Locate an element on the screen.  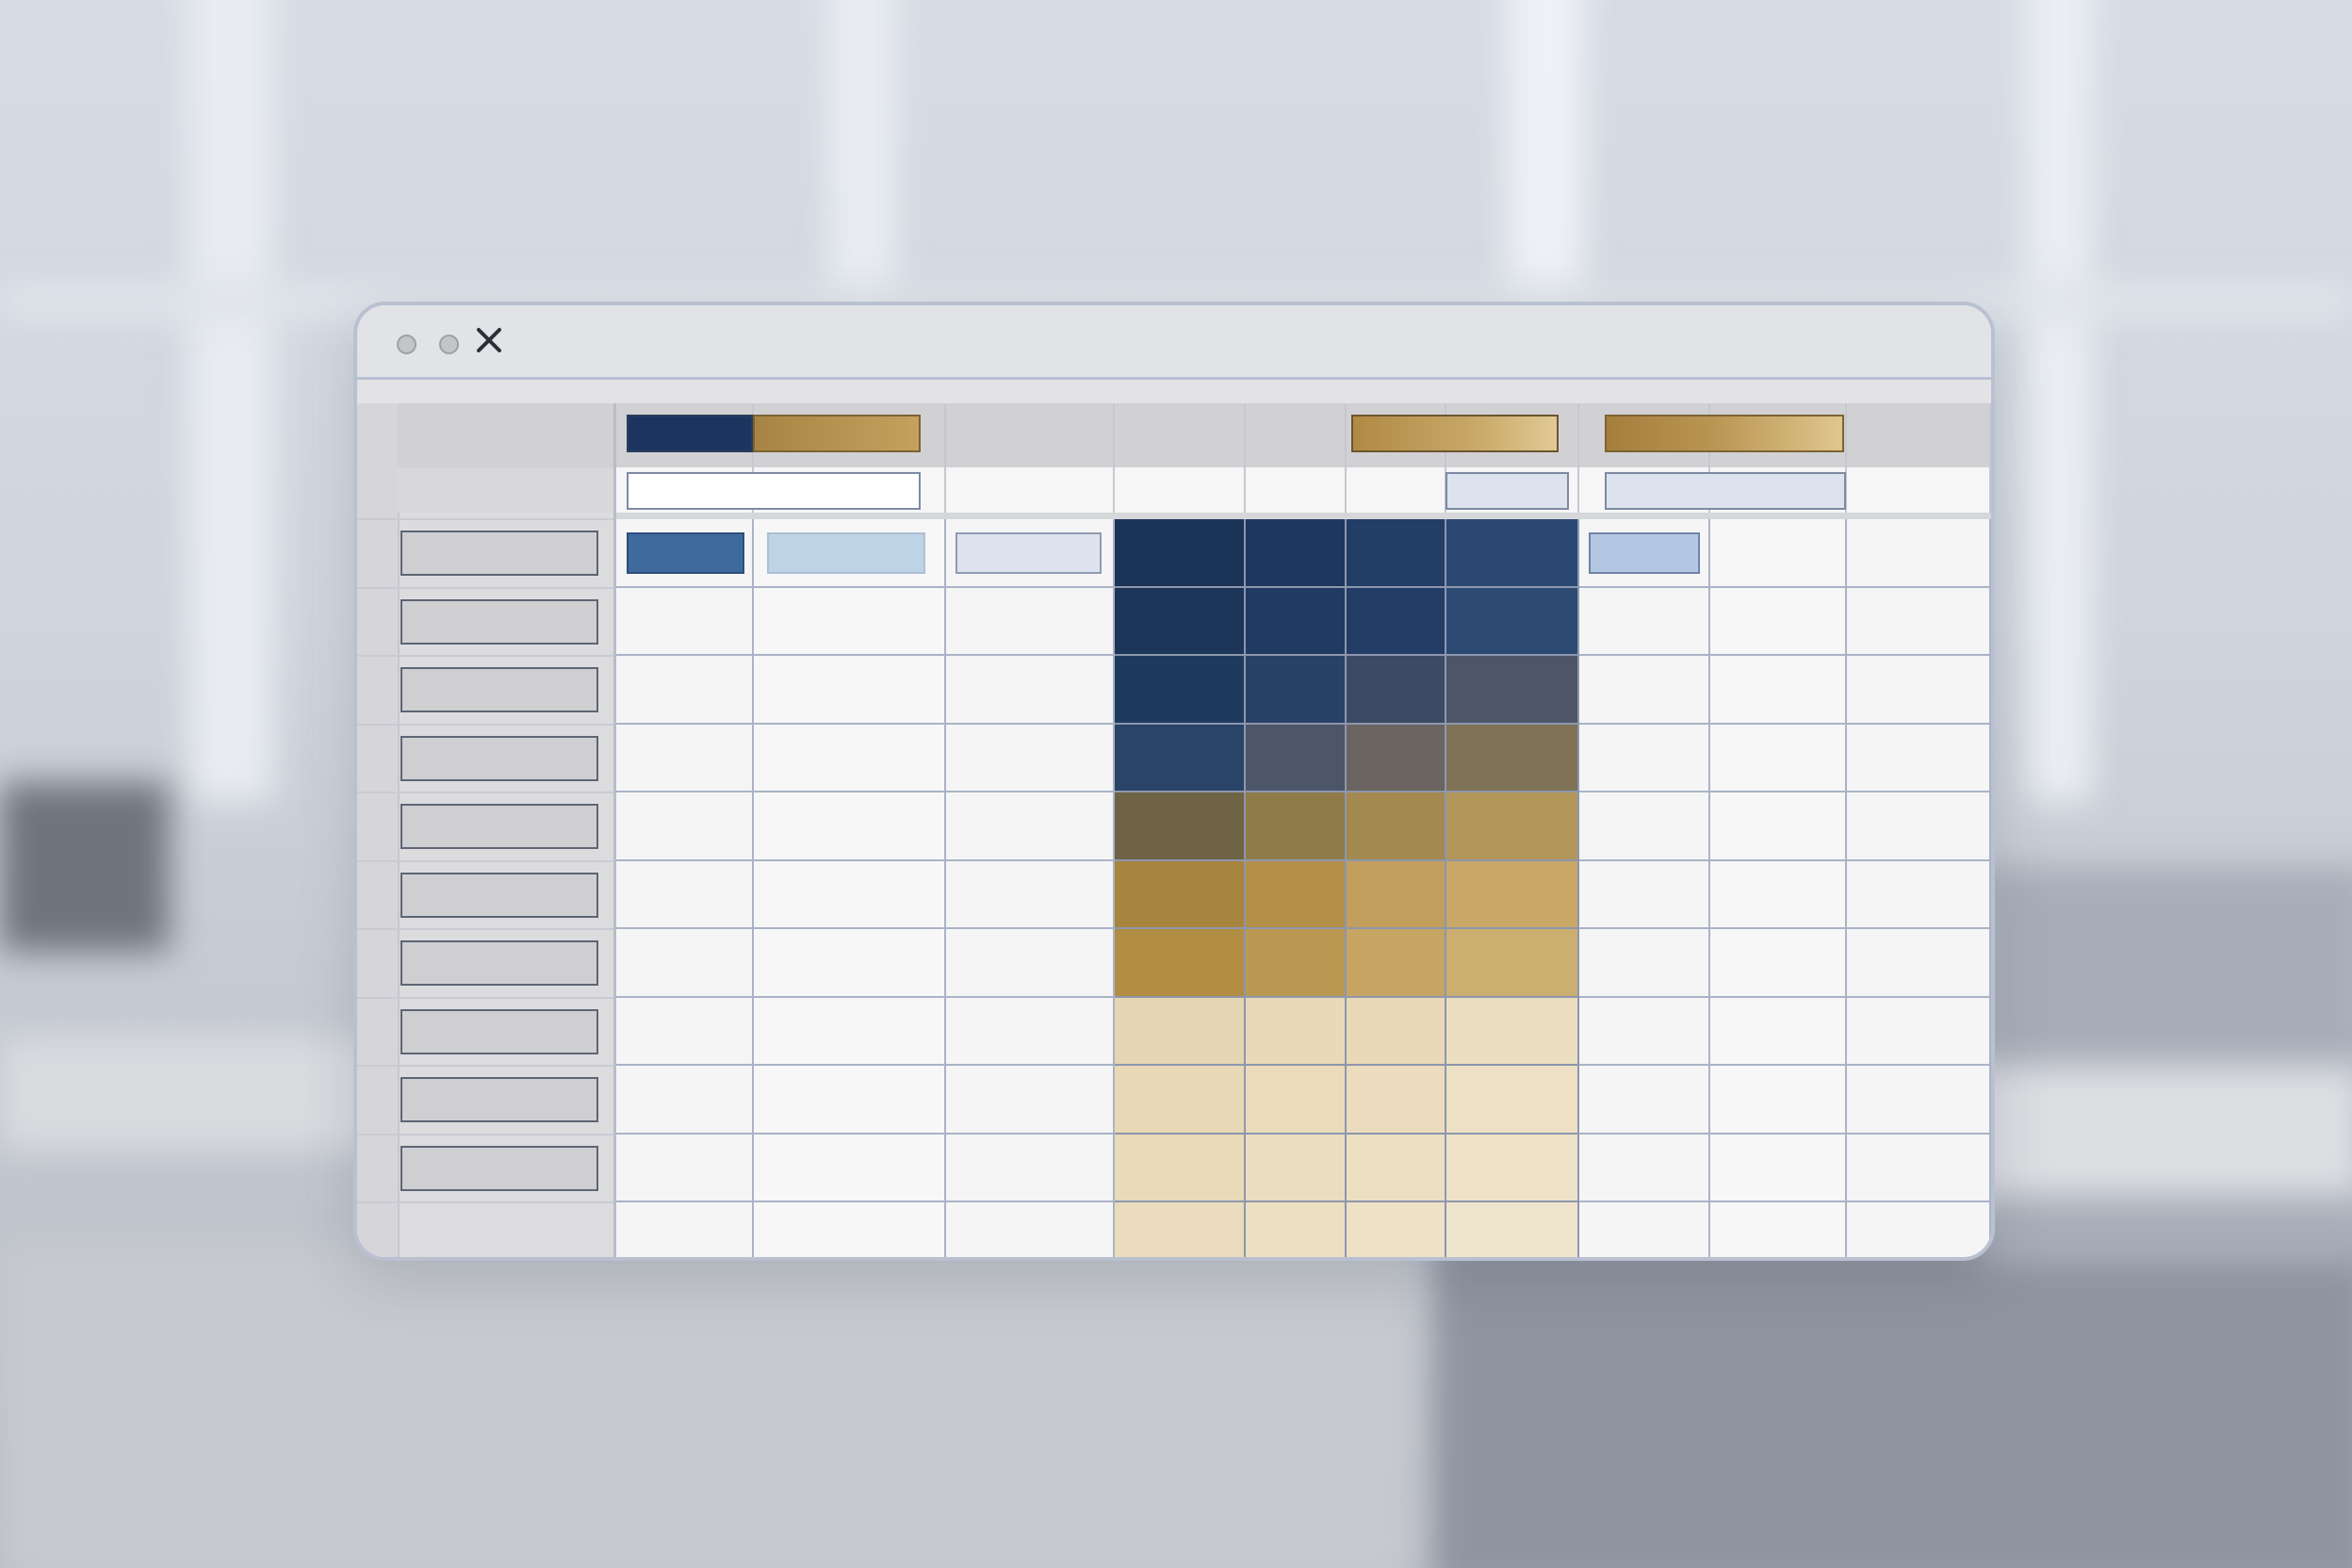
close-icon is located at coordinates (489, 340).